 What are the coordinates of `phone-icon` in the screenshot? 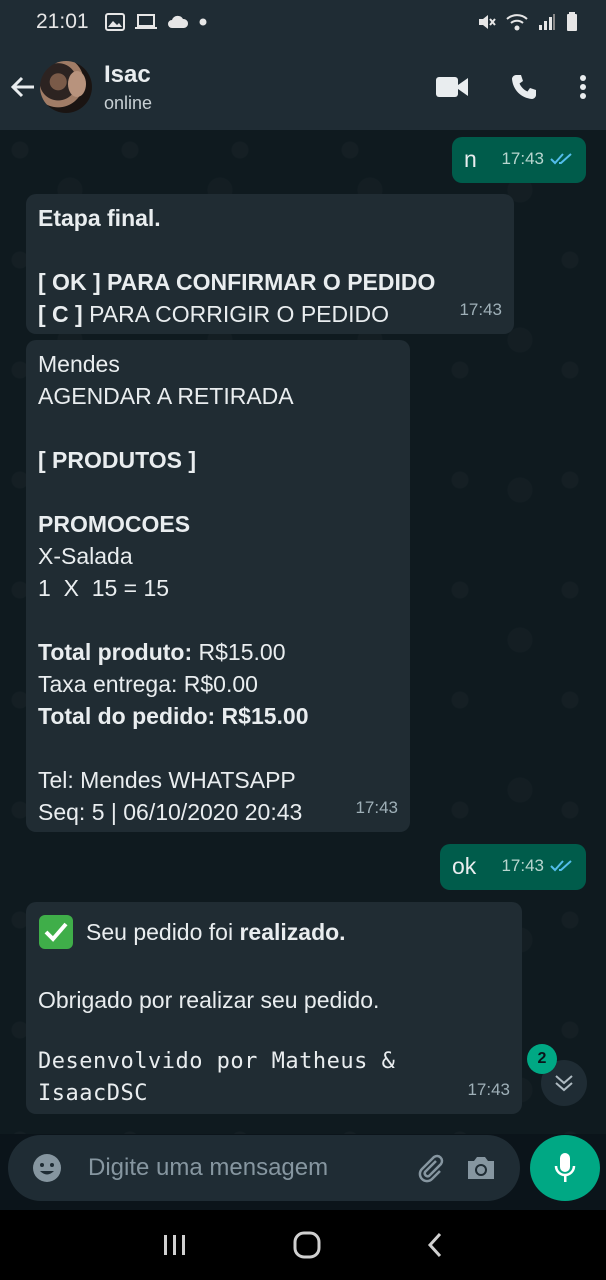 It's located at (524, 87).